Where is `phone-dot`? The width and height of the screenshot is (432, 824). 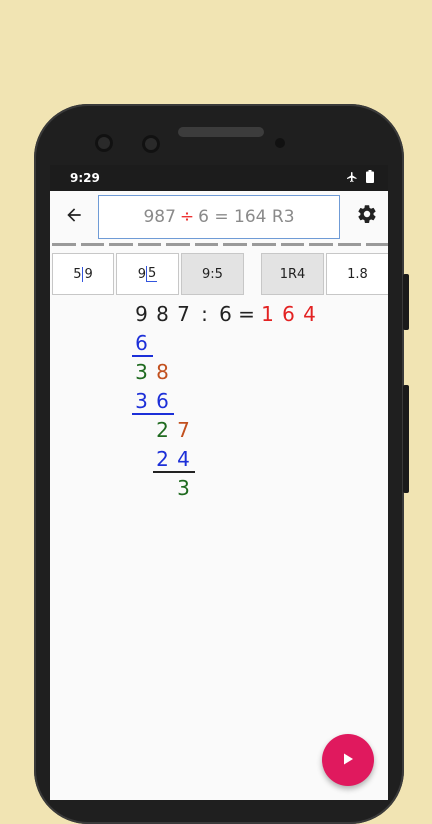 phone-dot is located at coordinates (280, 143).